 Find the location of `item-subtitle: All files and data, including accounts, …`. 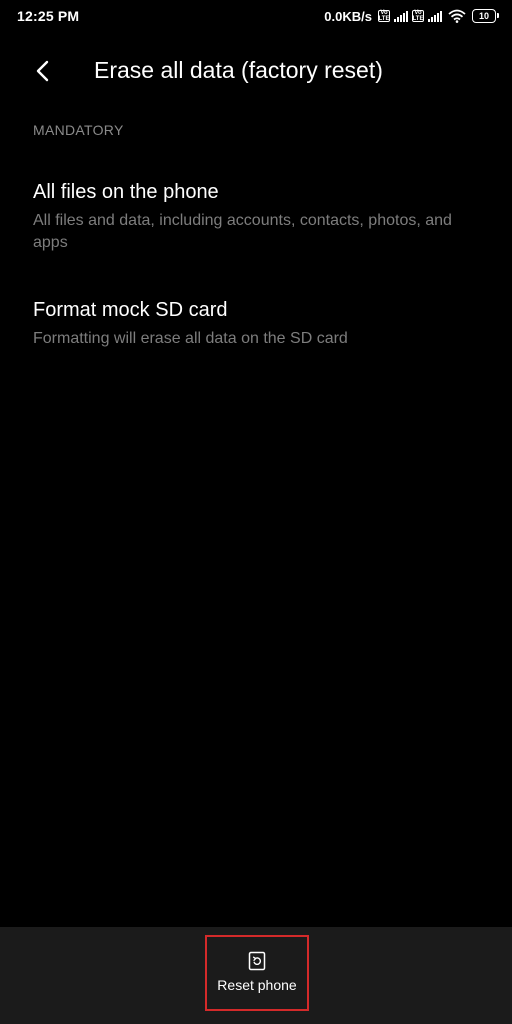

item-subtitle: All files and data, including accounts, … is located at coordinates (242, 231).